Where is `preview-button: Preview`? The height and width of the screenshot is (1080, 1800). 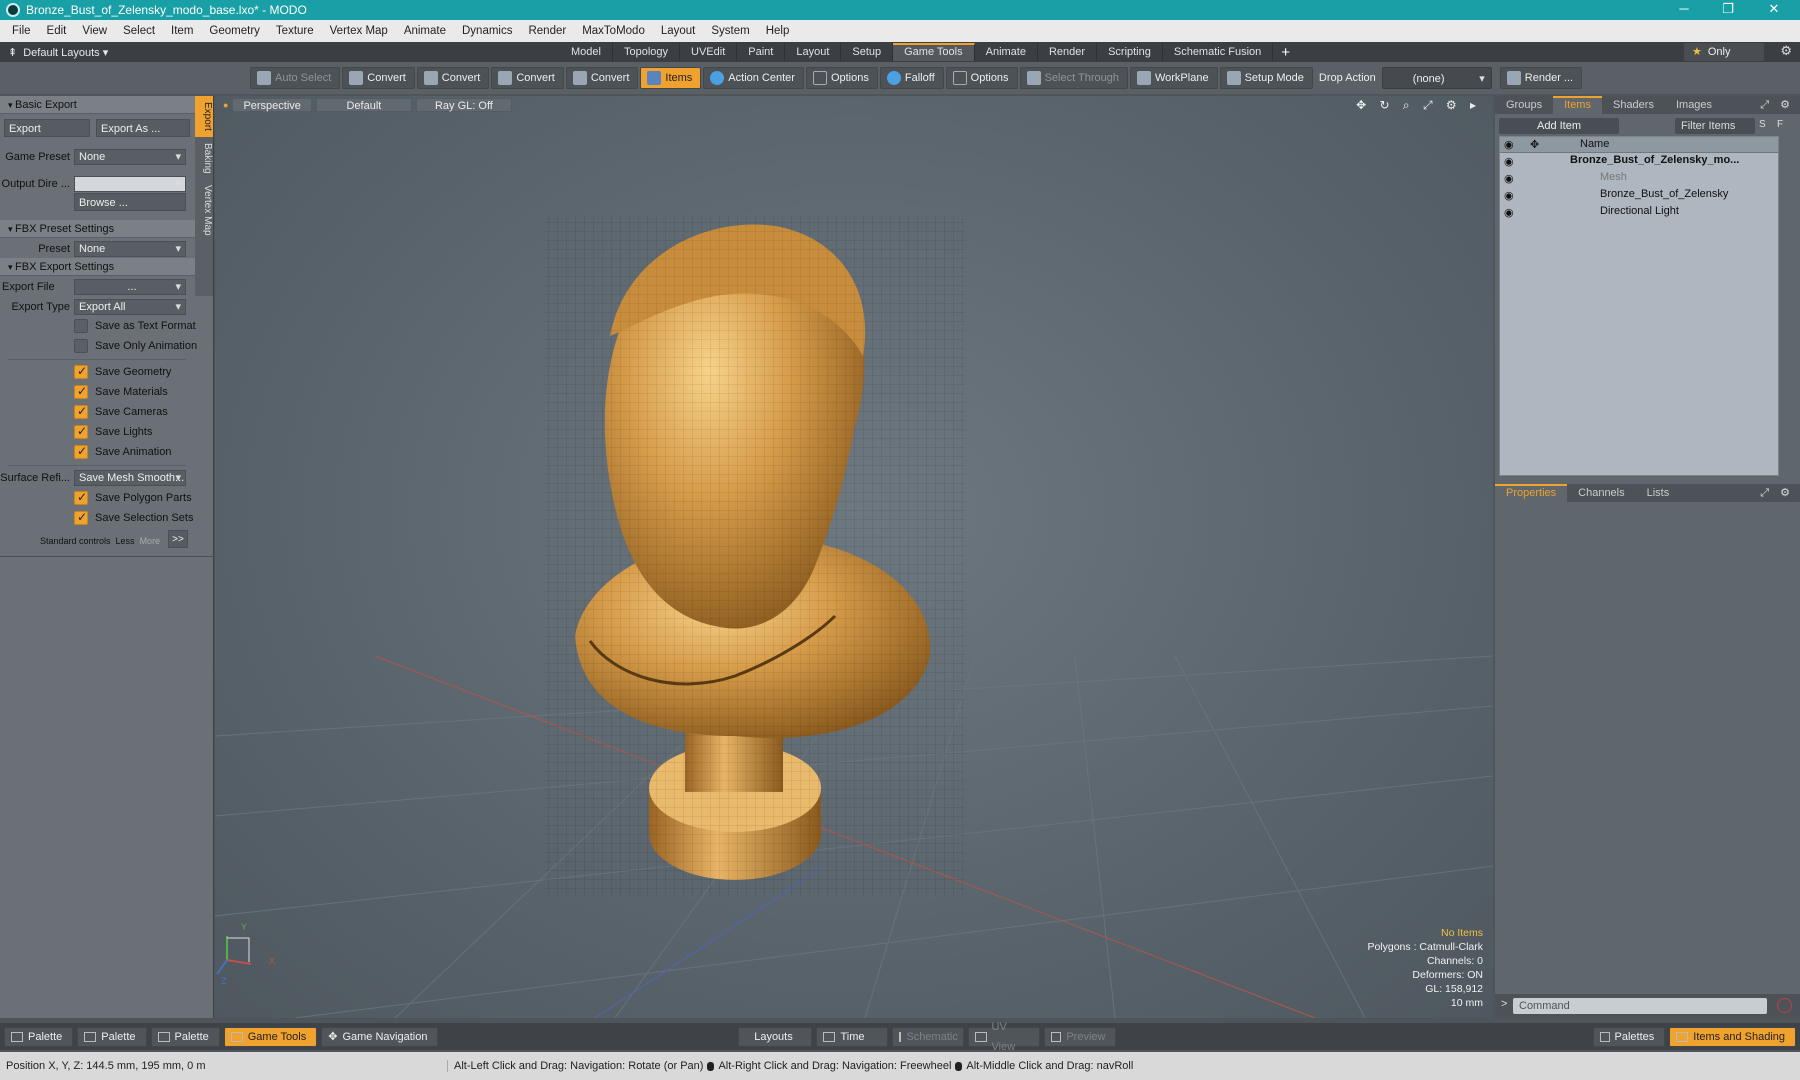
preview-button: Preview is located at coordinates (1080, 1036).